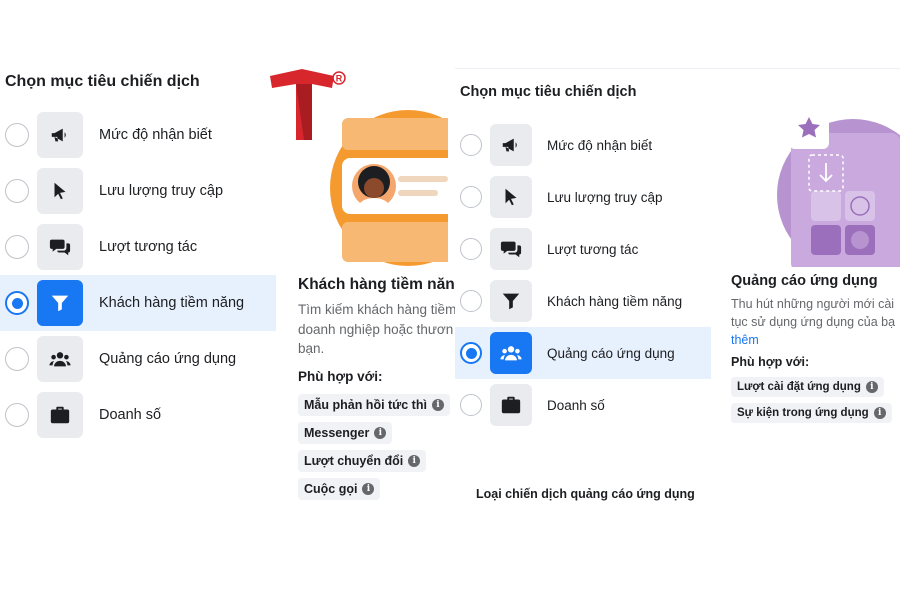 This screenshot has width=900, height=600. I want to click on tag-label: Messenger, so click(337, 432).